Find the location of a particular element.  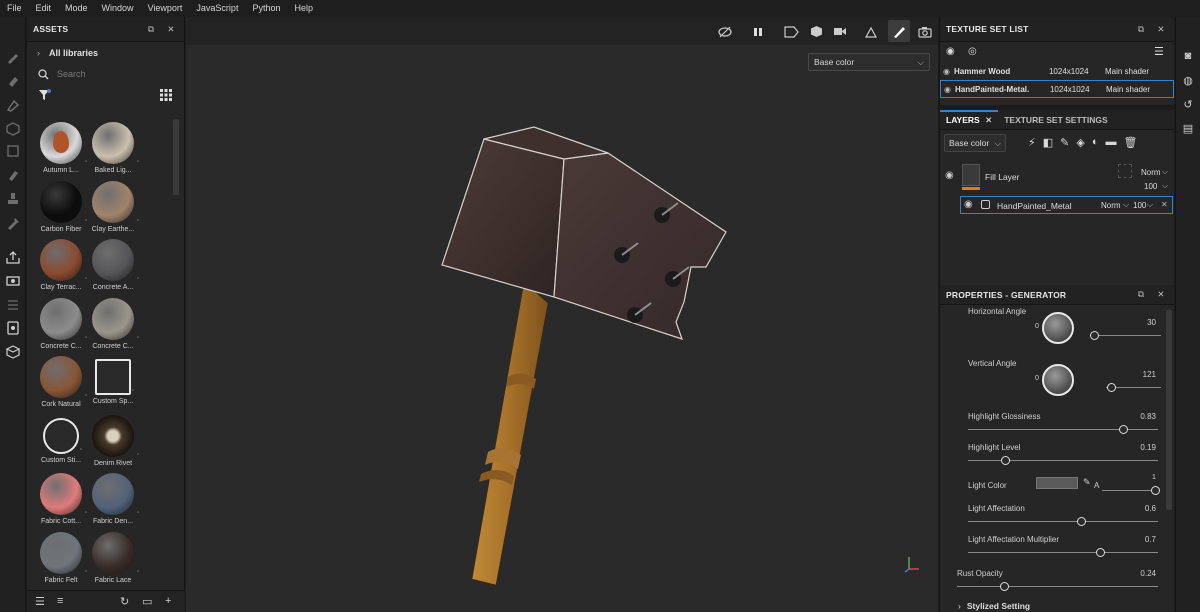

settings-list-icon: ☰ is located at coordinates (1159, 51).